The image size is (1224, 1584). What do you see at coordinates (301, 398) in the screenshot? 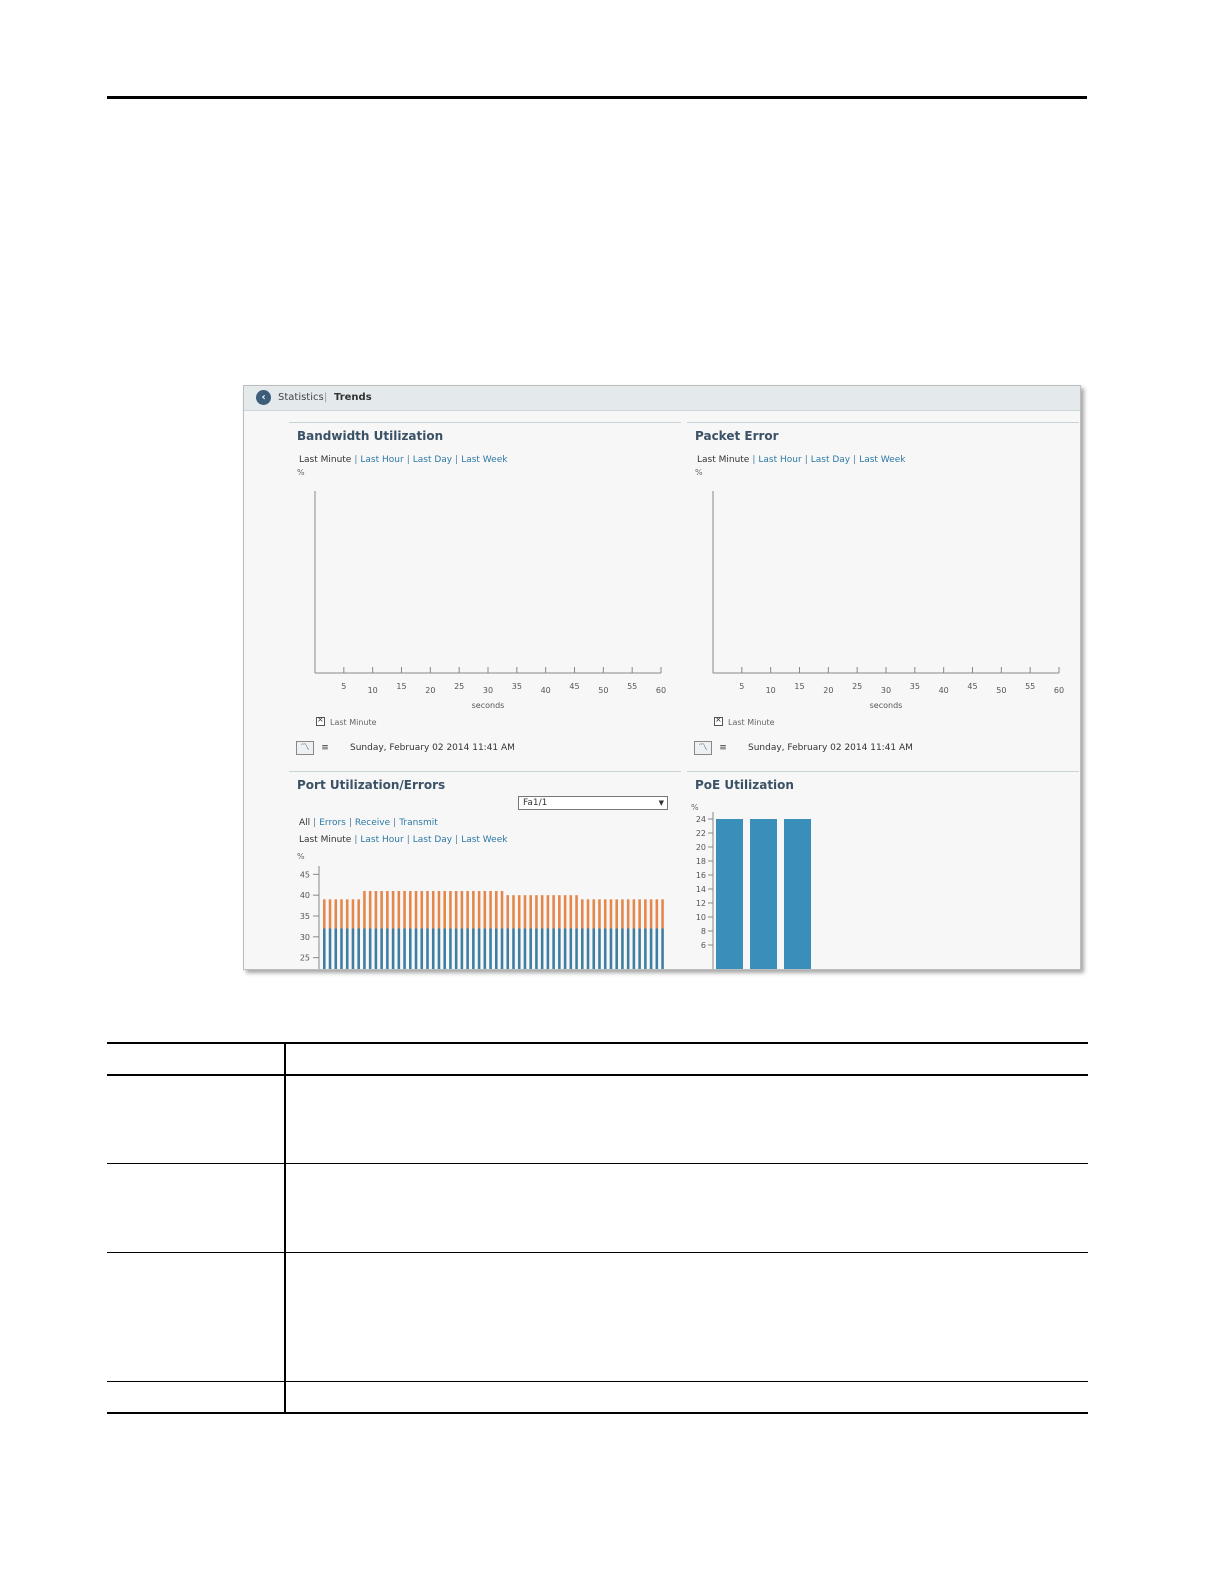
I see `breadcrumb-statistics: Statistics` at bounding box center [301, 398].